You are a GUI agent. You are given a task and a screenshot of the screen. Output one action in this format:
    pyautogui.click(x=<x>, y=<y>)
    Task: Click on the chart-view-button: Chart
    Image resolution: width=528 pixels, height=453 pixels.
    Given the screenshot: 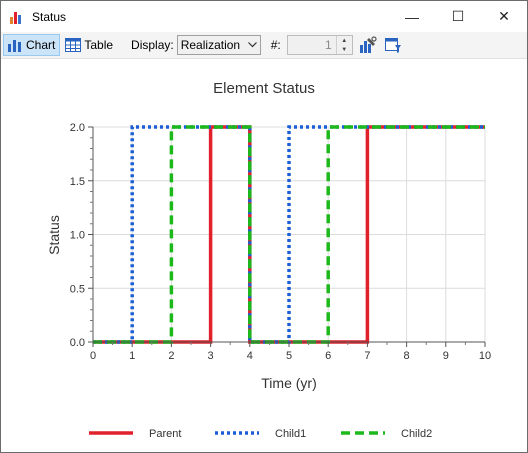 What is the action you would take?
    pyautogui.click(x=32, y=45)
    